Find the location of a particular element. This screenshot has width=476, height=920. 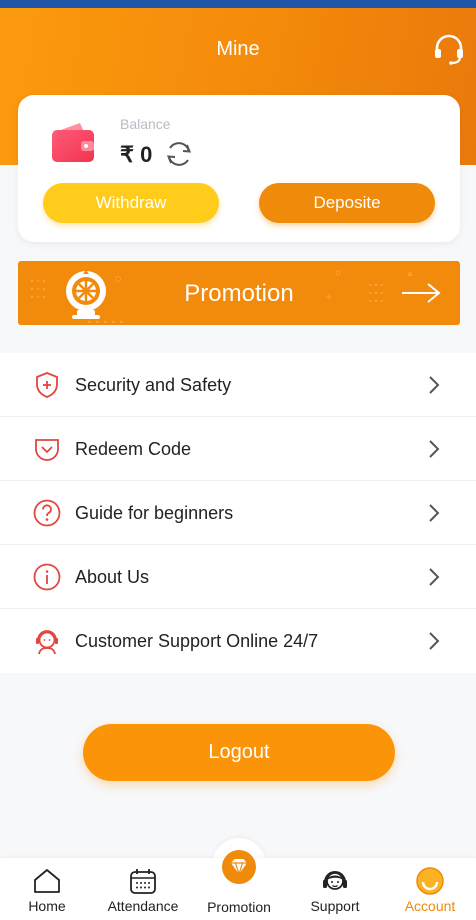

tab-support: Support is located at coordinates (335, 889).